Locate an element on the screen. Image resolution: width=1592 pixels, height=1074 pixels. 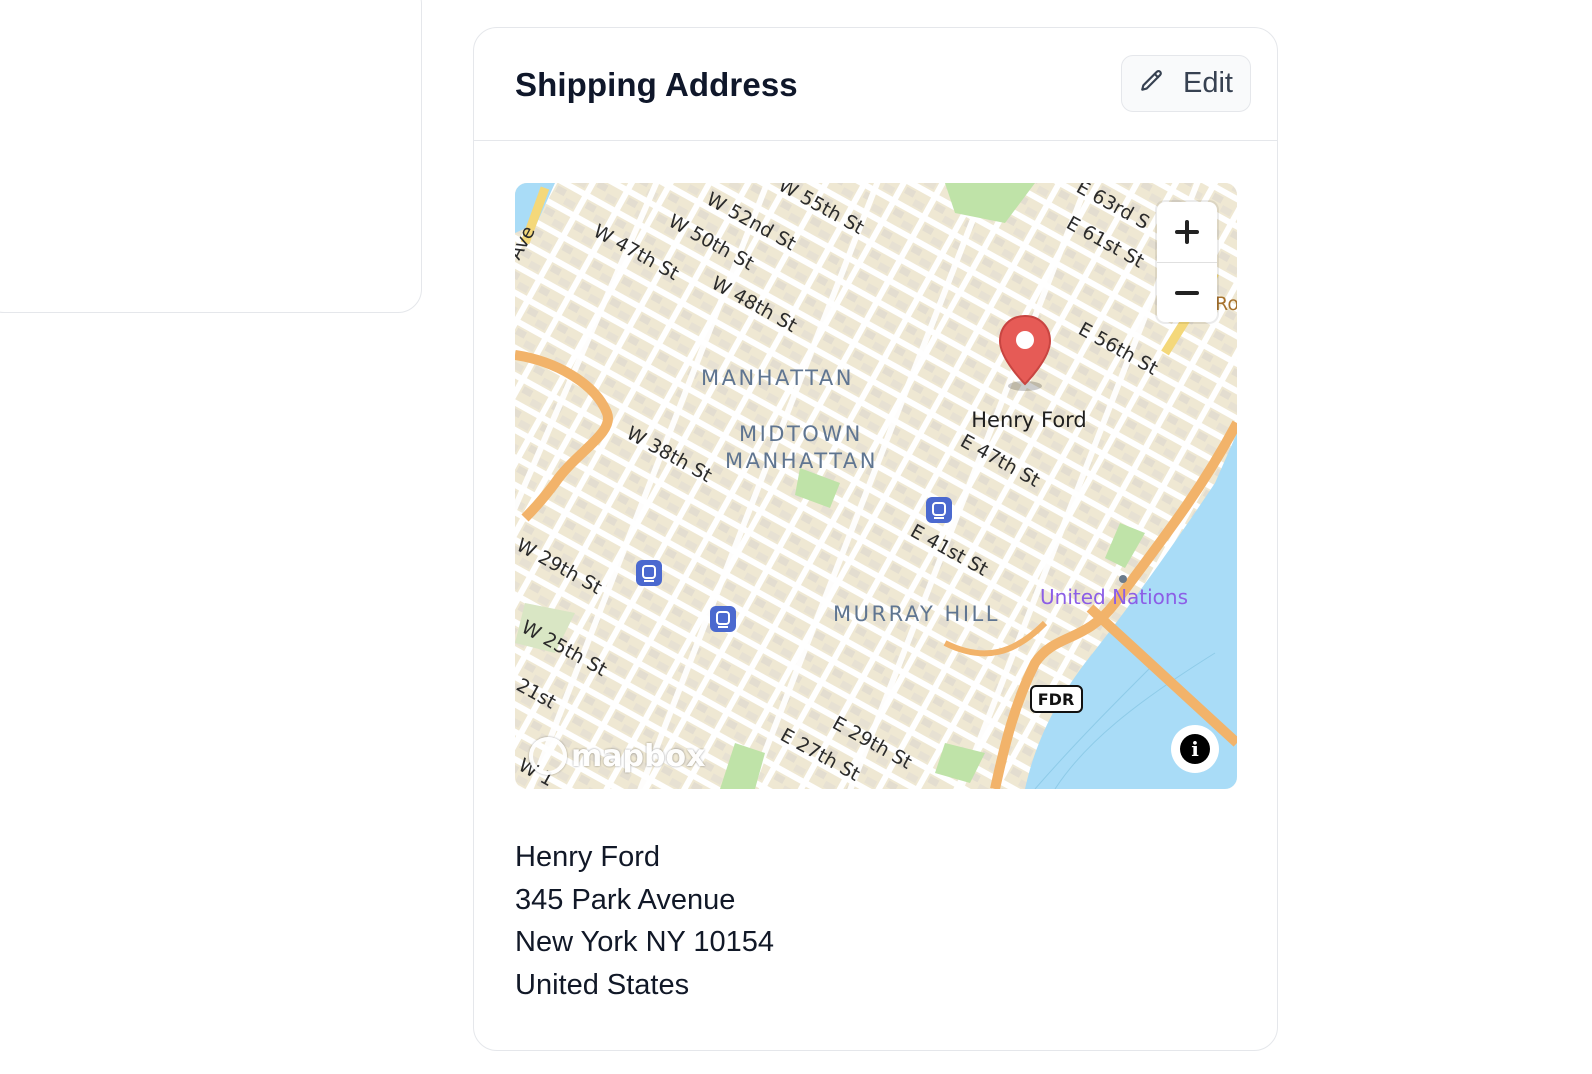
svg-text: FDR is located at coordinates (1056, 699).